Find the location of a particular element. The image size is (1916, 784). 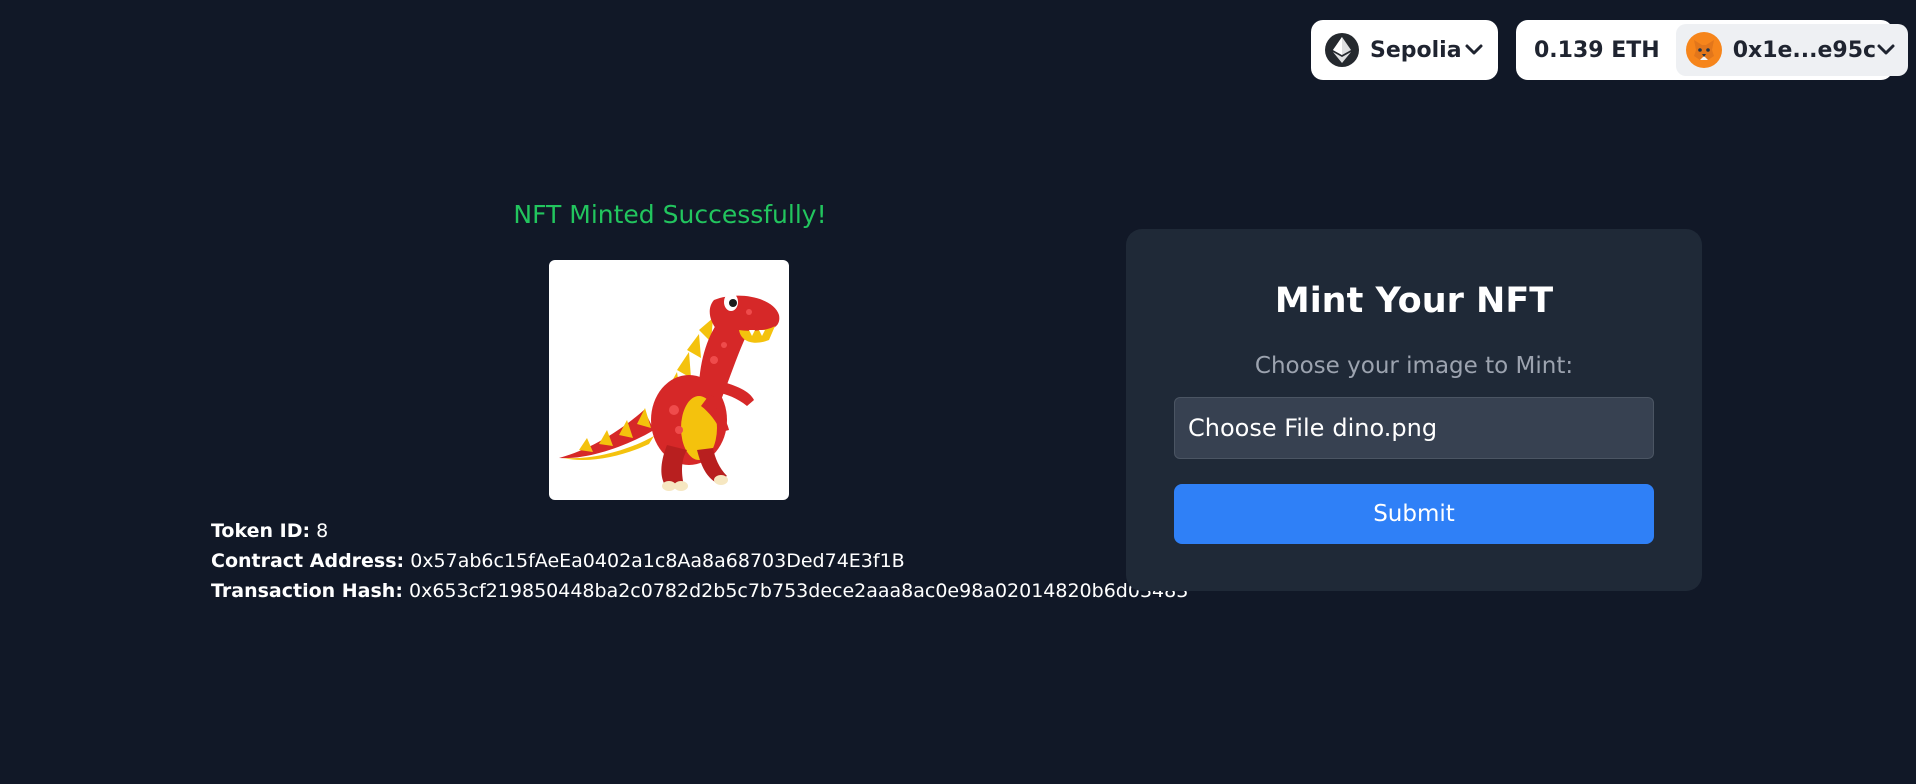

account-address: 0x1e...e95c is located at coordinates (1804, 50).